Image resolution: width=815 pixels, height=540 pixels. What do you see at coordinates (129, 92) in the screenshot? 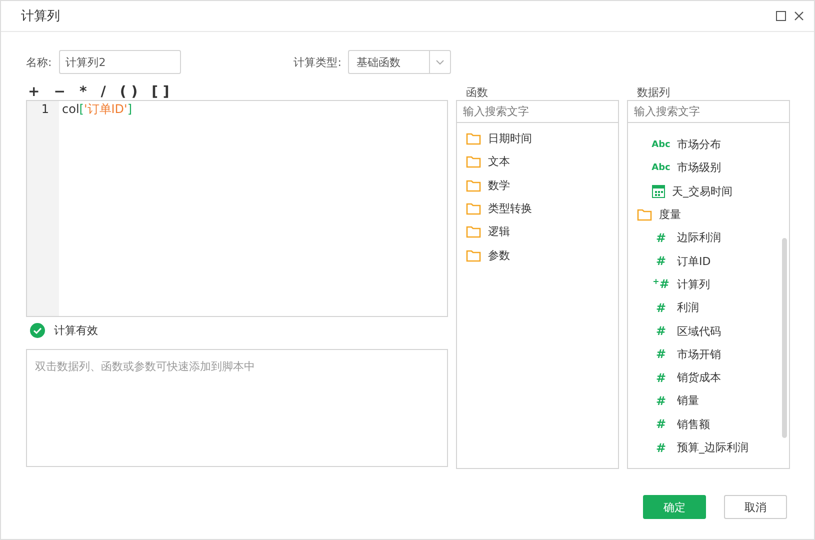
I see `operator-button: ( )` at bounding box center [129, 92].